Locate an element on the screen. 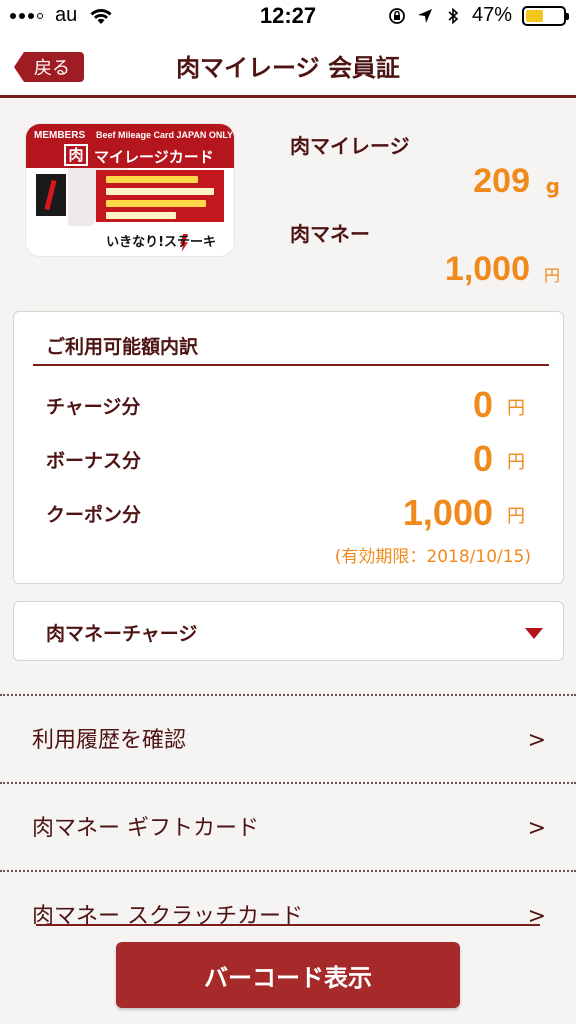 The width and height of the screenshot is (576, 1024). bonus-amount-label: ボーナス分 is located at coordinates (94, 461).